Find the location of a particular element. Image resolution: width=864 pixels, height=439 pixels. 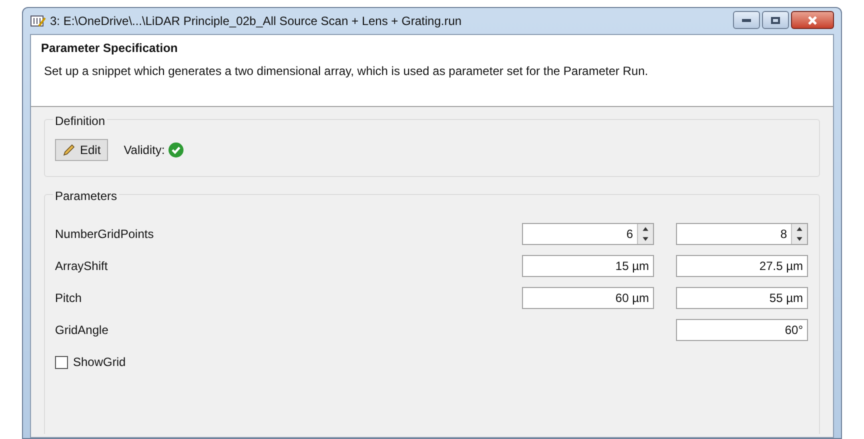

parameter-label: Pitch is located at coordinates (68, 298).